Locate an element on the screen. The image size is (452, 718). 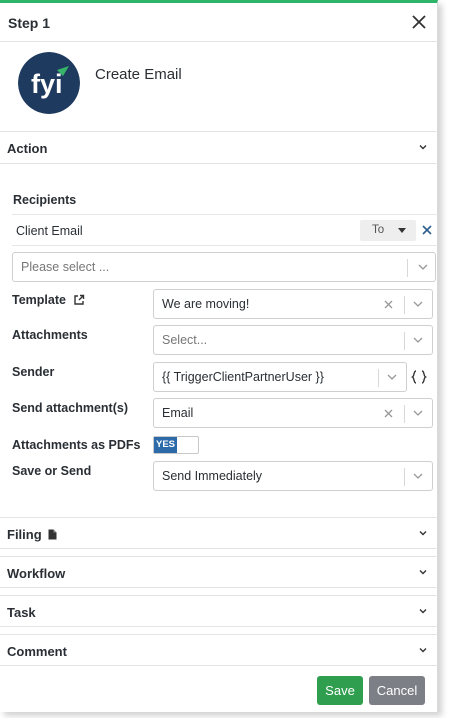
external-link-icon is located at coordinates (79, 300).